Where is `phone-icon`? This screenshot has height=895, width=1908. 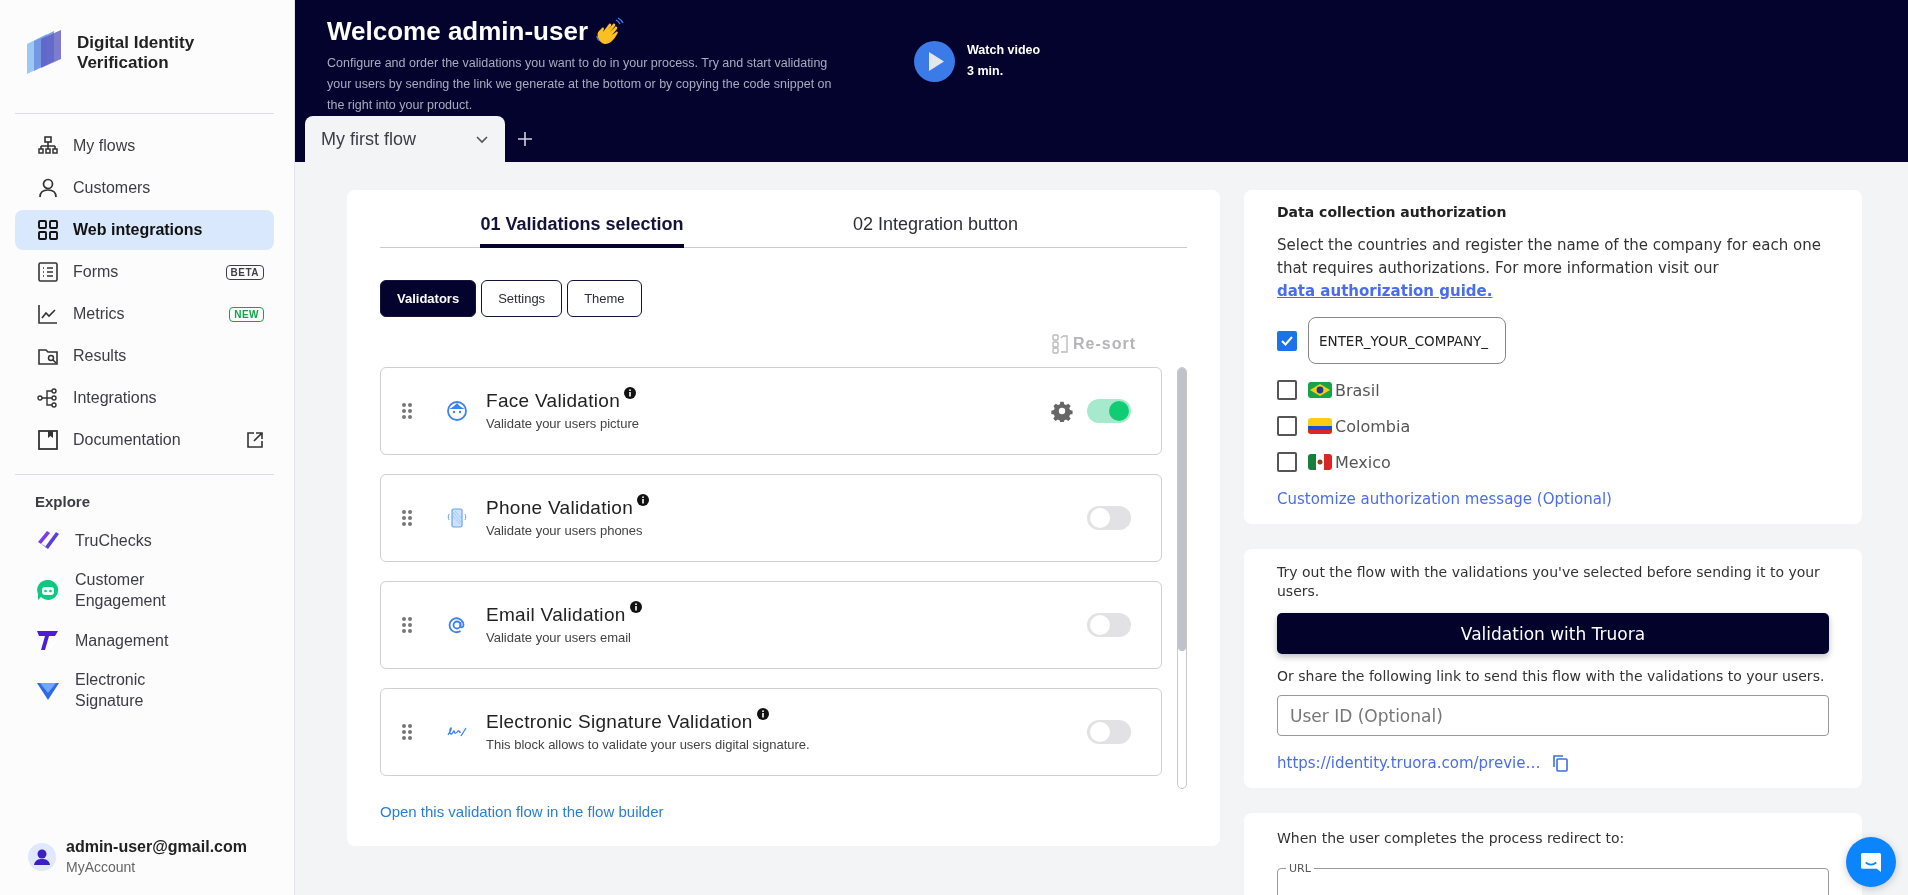
phone-icon is located at coordinates (457, 517).